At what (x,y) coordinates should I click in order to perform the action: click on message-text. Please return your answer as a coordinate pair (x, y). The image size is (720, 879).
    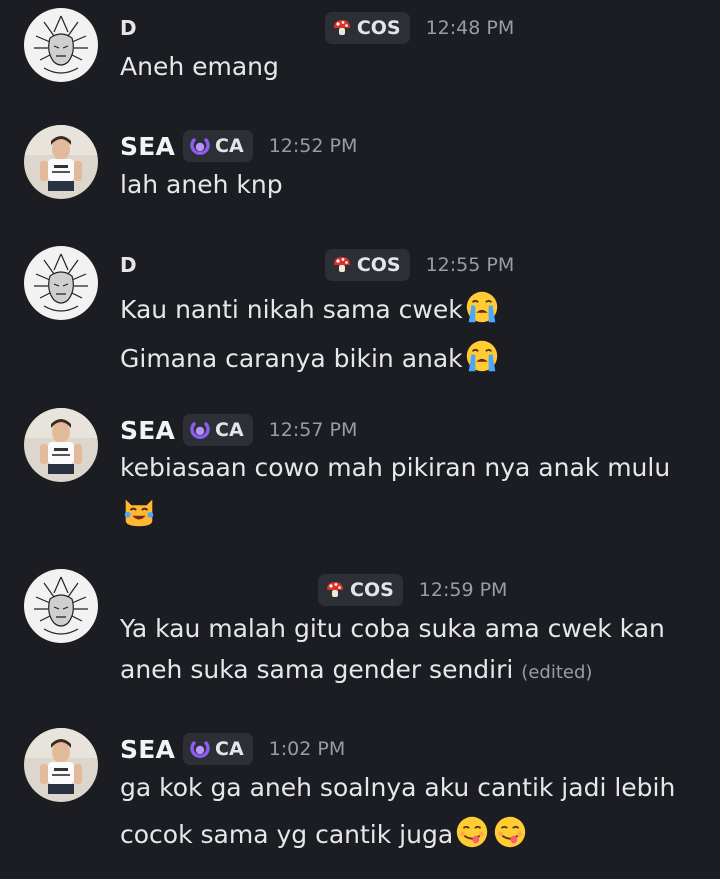
    Looking at the image, I should click on (139, 511).